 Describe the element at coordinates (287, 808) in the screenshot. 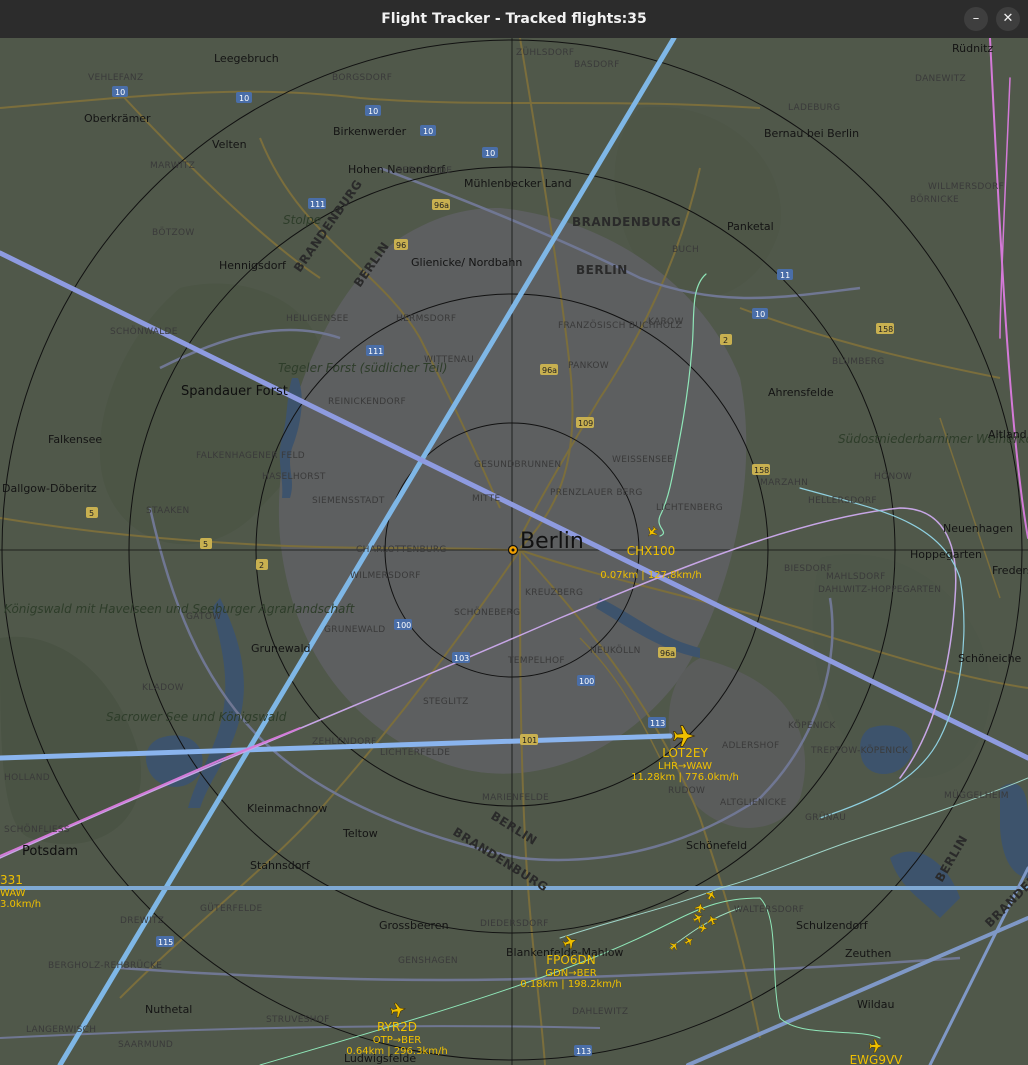

I see `place-label: Kleinmachnow` at that location.